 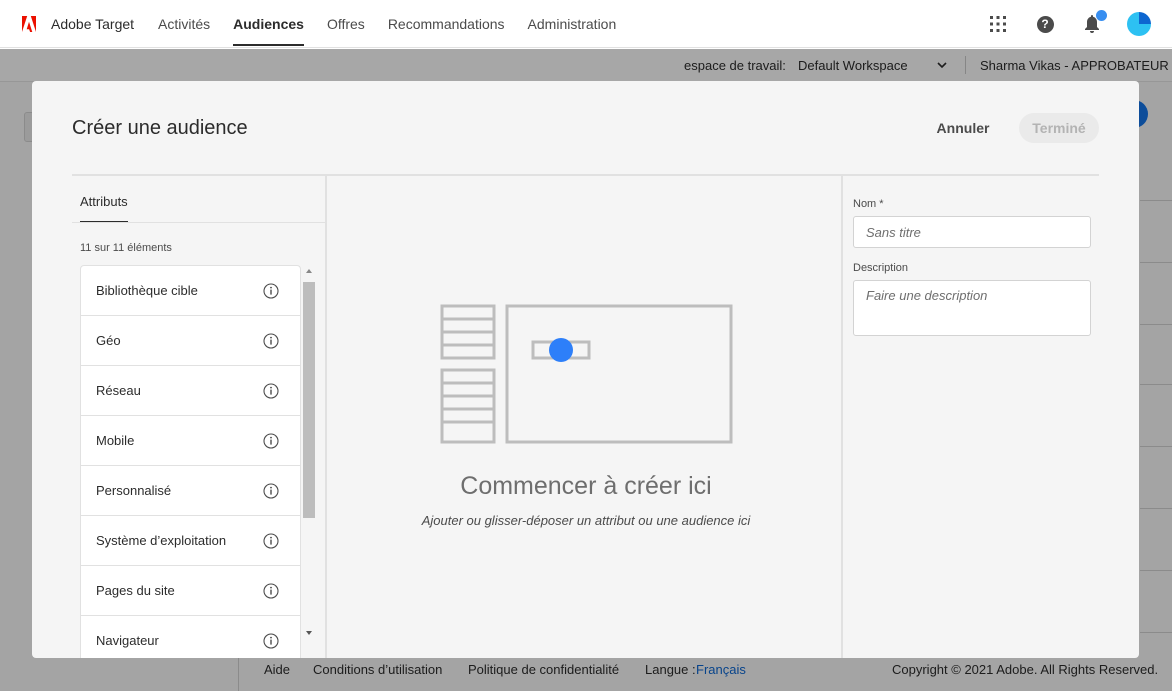 What do you see at coordinates (572, 24) in the screenshot?
I see `nav-administration: Administration` at bounding box center [572, 24].